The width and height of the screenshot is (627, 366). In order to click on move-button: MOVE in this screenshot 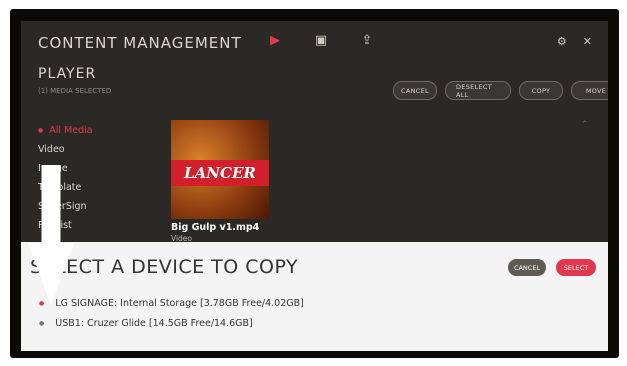, I will do `click(589, 90)`.